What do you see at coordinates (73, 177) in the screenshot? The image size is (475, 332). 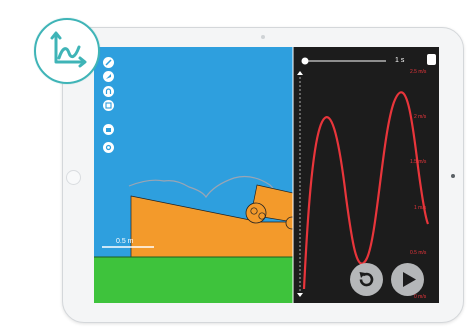 I see `home-button` at bounding box center [73, 177].